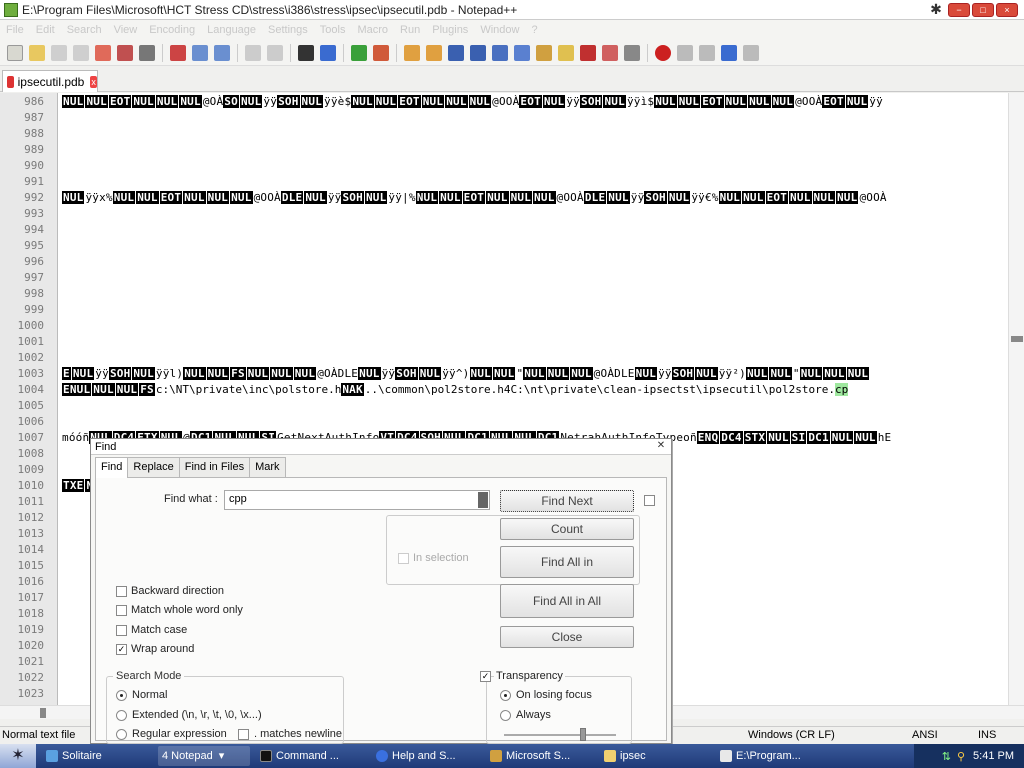 The image size is (1024, 768). Describe the element at coordinates (566, 52) in the screenshot. I see `function-list-icon` at that location.